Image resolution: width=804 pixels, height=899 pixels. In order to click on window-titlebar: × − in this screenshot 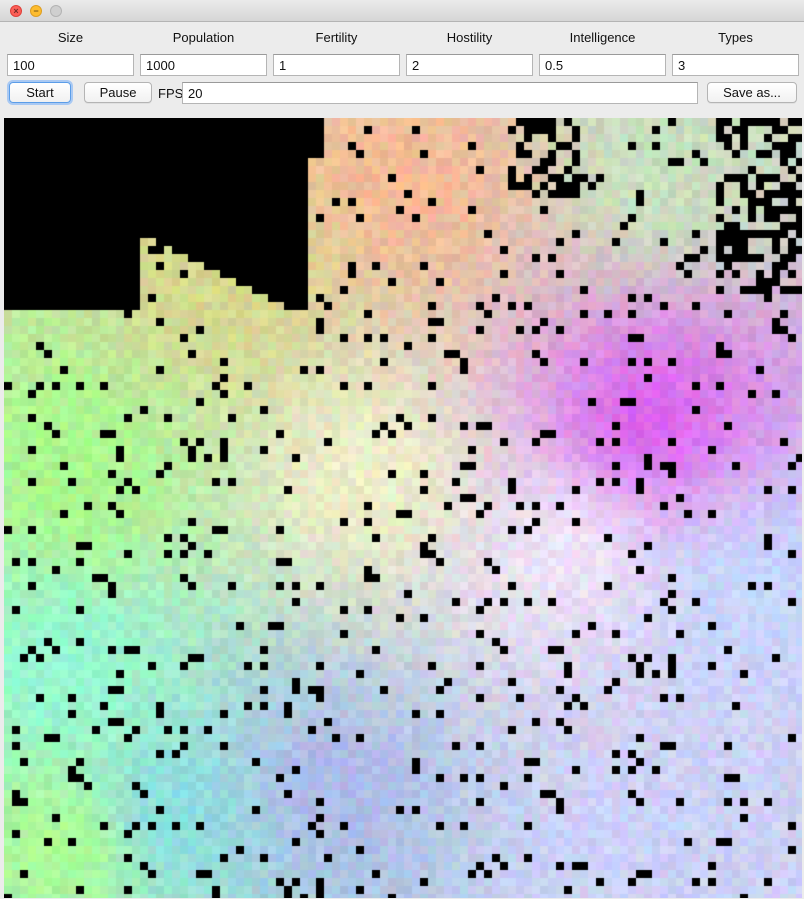, I will do `click(402, 11)`.